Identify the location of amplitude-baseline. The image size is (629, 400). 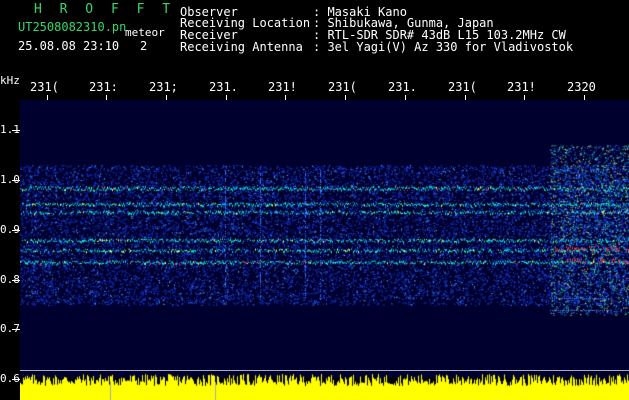
(324, 370).